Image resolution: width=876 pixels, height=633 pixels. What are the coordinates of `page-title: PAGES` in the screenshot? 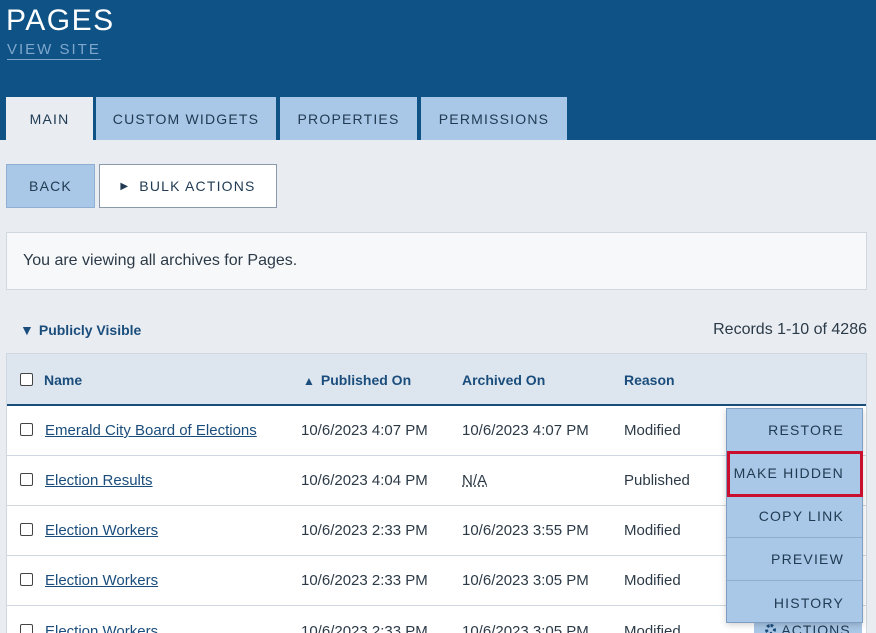 It's located at (60, 20).